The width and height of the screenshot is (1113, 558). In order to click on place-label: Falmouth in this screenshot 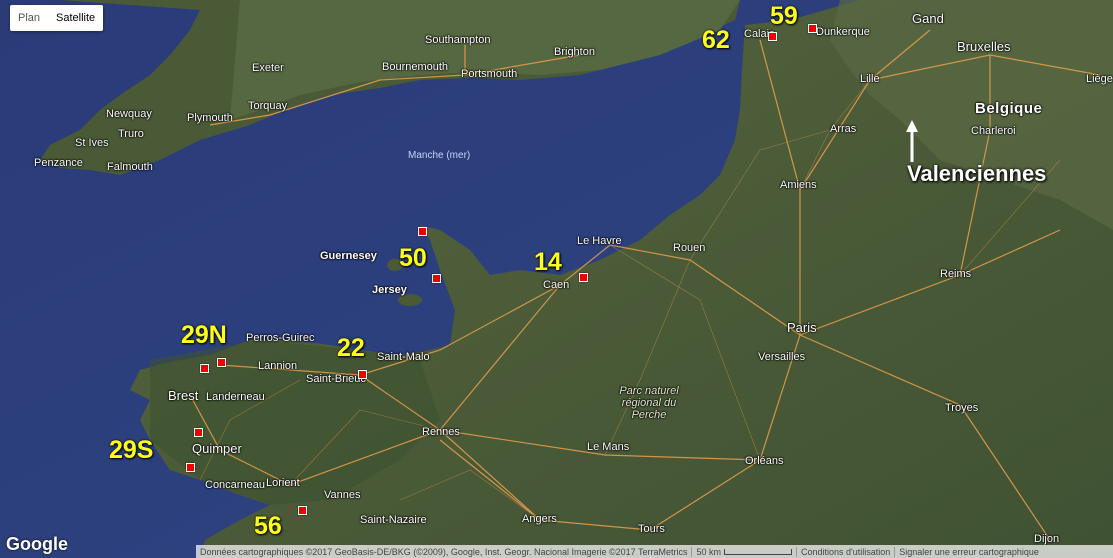, I will do `click(130, 167)`.